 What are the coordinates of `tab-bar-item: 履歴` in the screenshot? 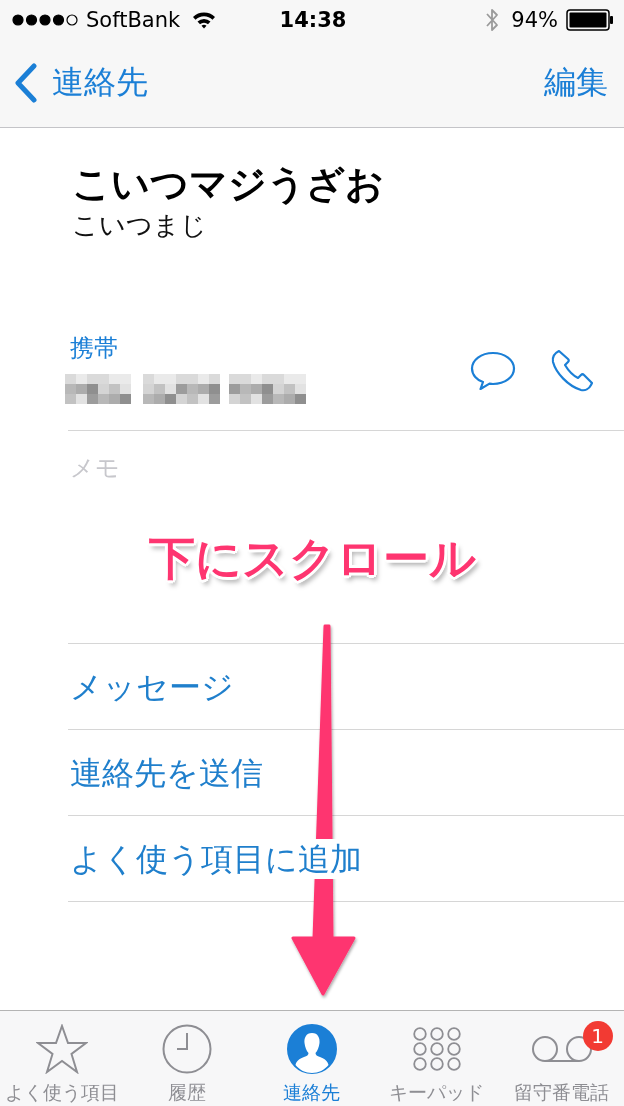 It's located at (187, 1058).